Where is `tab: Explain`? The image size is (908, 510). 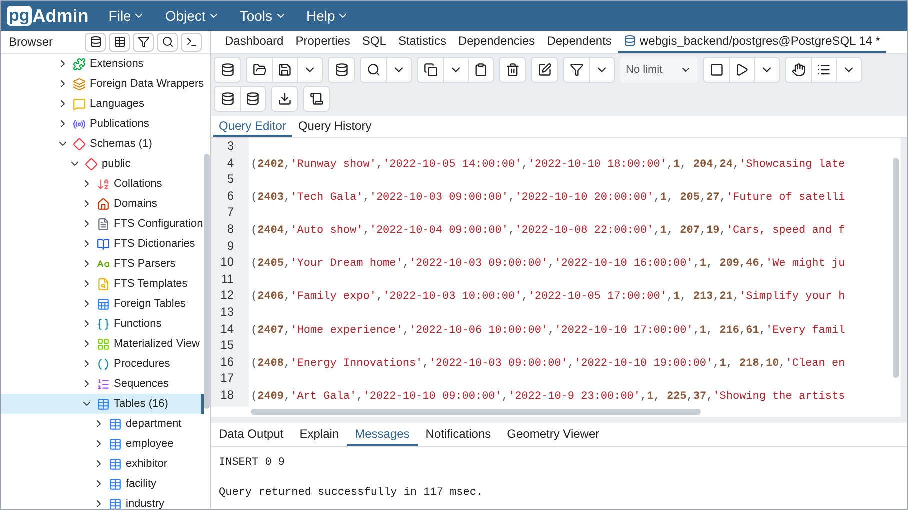
tab: Explain is located at coordinates (320, 434).